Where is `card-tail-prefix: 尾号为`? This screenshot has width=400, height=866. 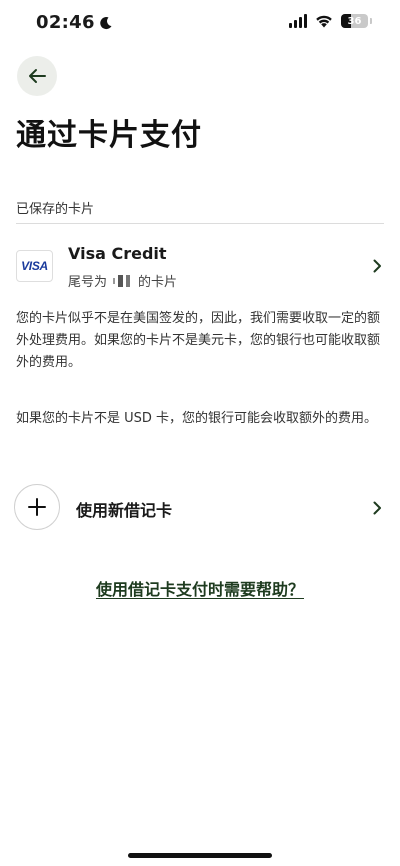 card-tail-prefix: 尾号为 is located at coordinates (88, 282).